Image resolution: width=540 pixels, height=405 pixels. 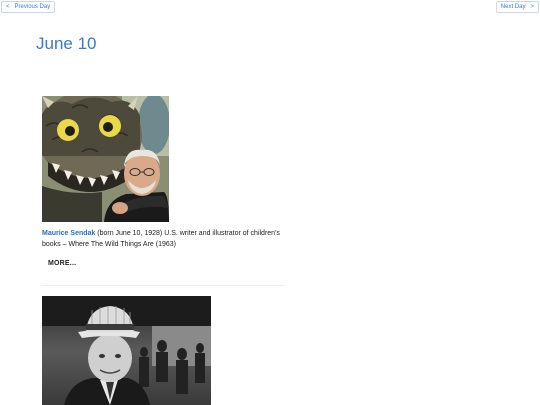 I want to click on chevron-right-icon: >, so click(x=532, y=7).